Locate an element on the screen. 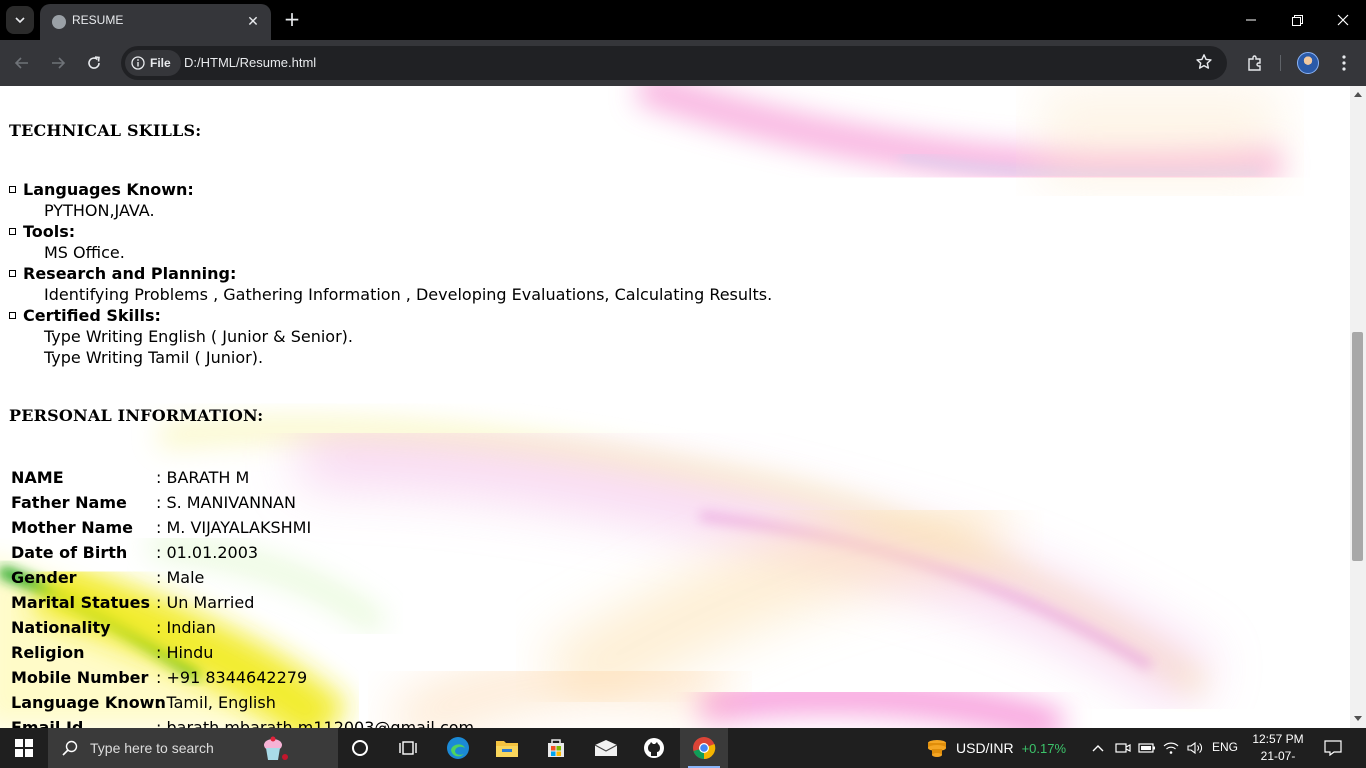  extensions-button is located at coordinates (1255, 63).